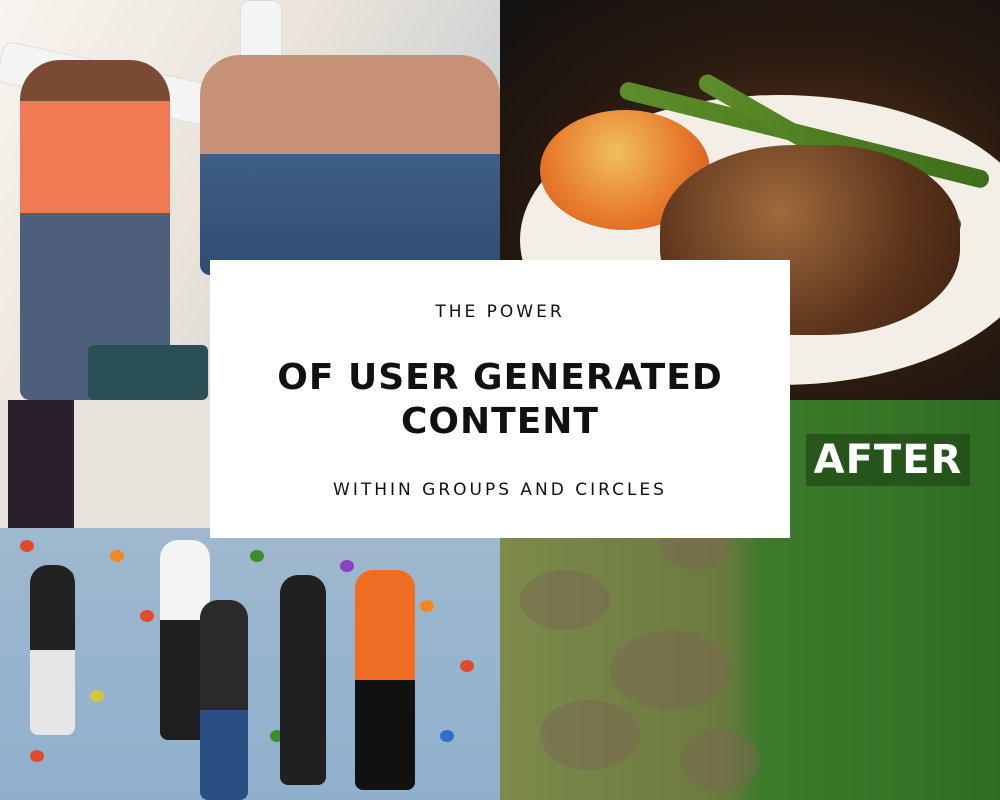  What do you see at coordinates (148, 372) in the screenshot?
I see `bucket` at bounding box center [148, 372].